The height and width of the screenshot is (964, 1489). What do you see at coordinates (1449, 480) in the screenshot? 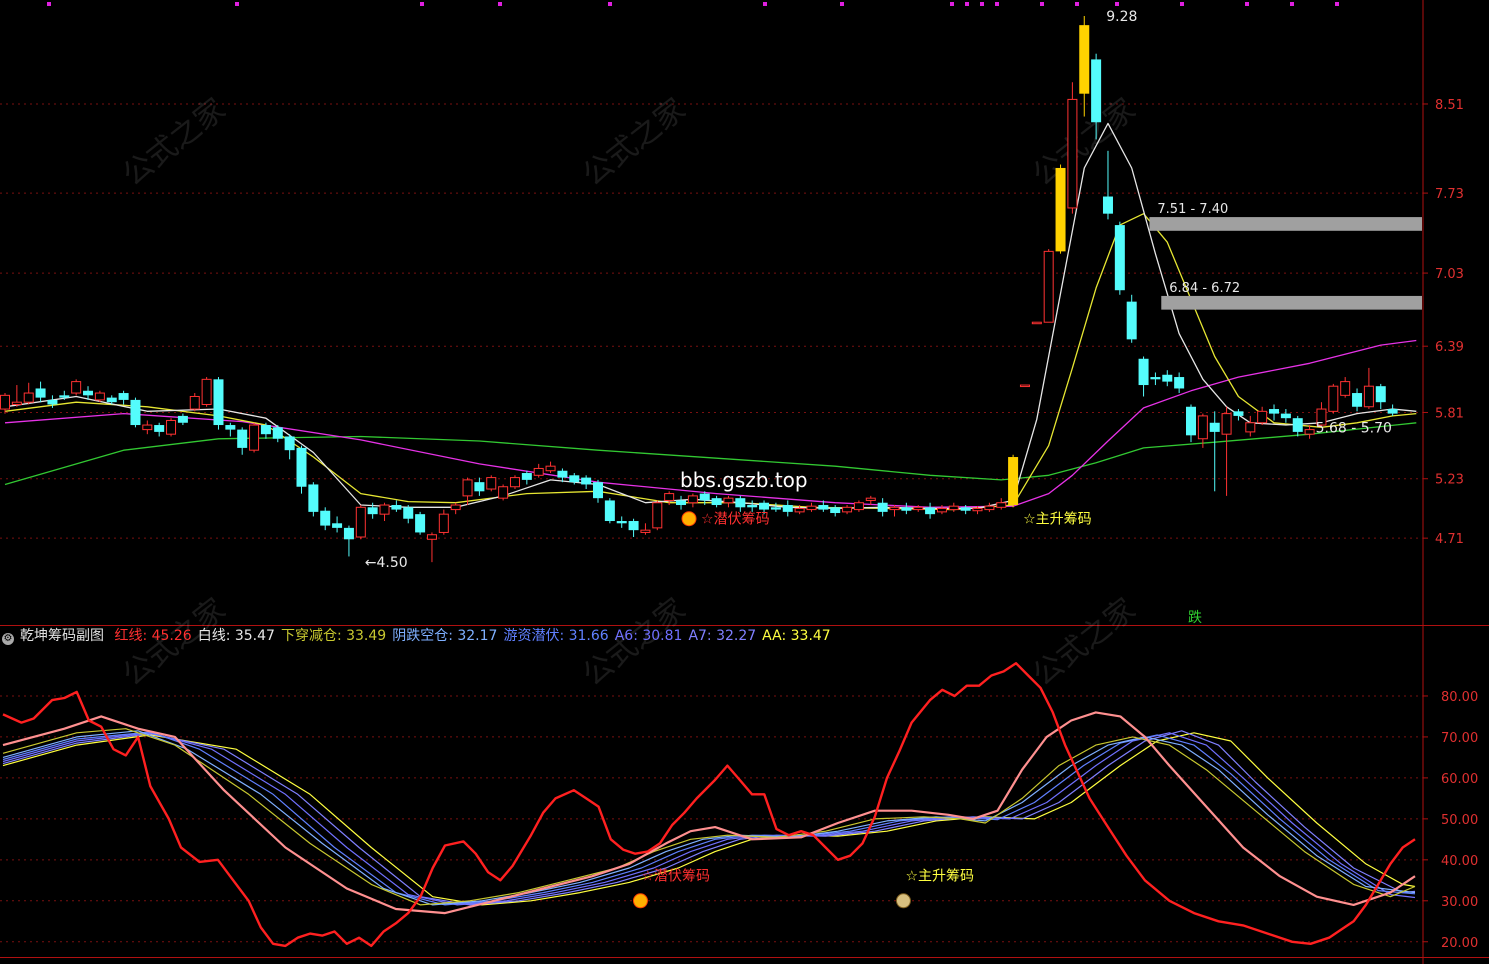
I see `y-tick-label: 5.23` at bounding box center [1449, 480].